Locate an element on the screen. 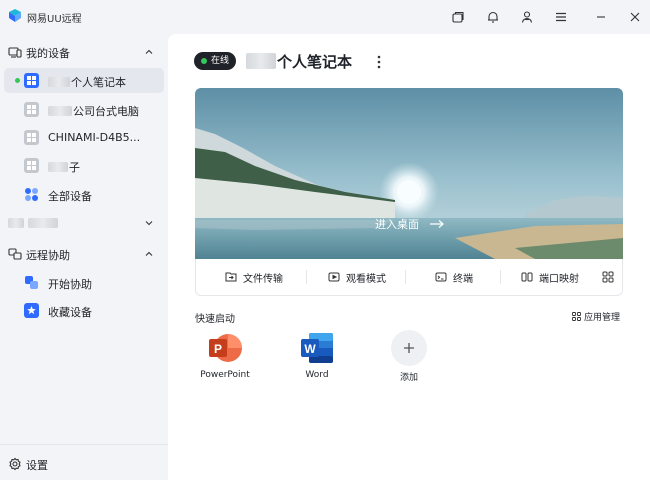 The width and height of the screenshot is (650, 480). file-transfer-icon is located at coordinates (231, 277).